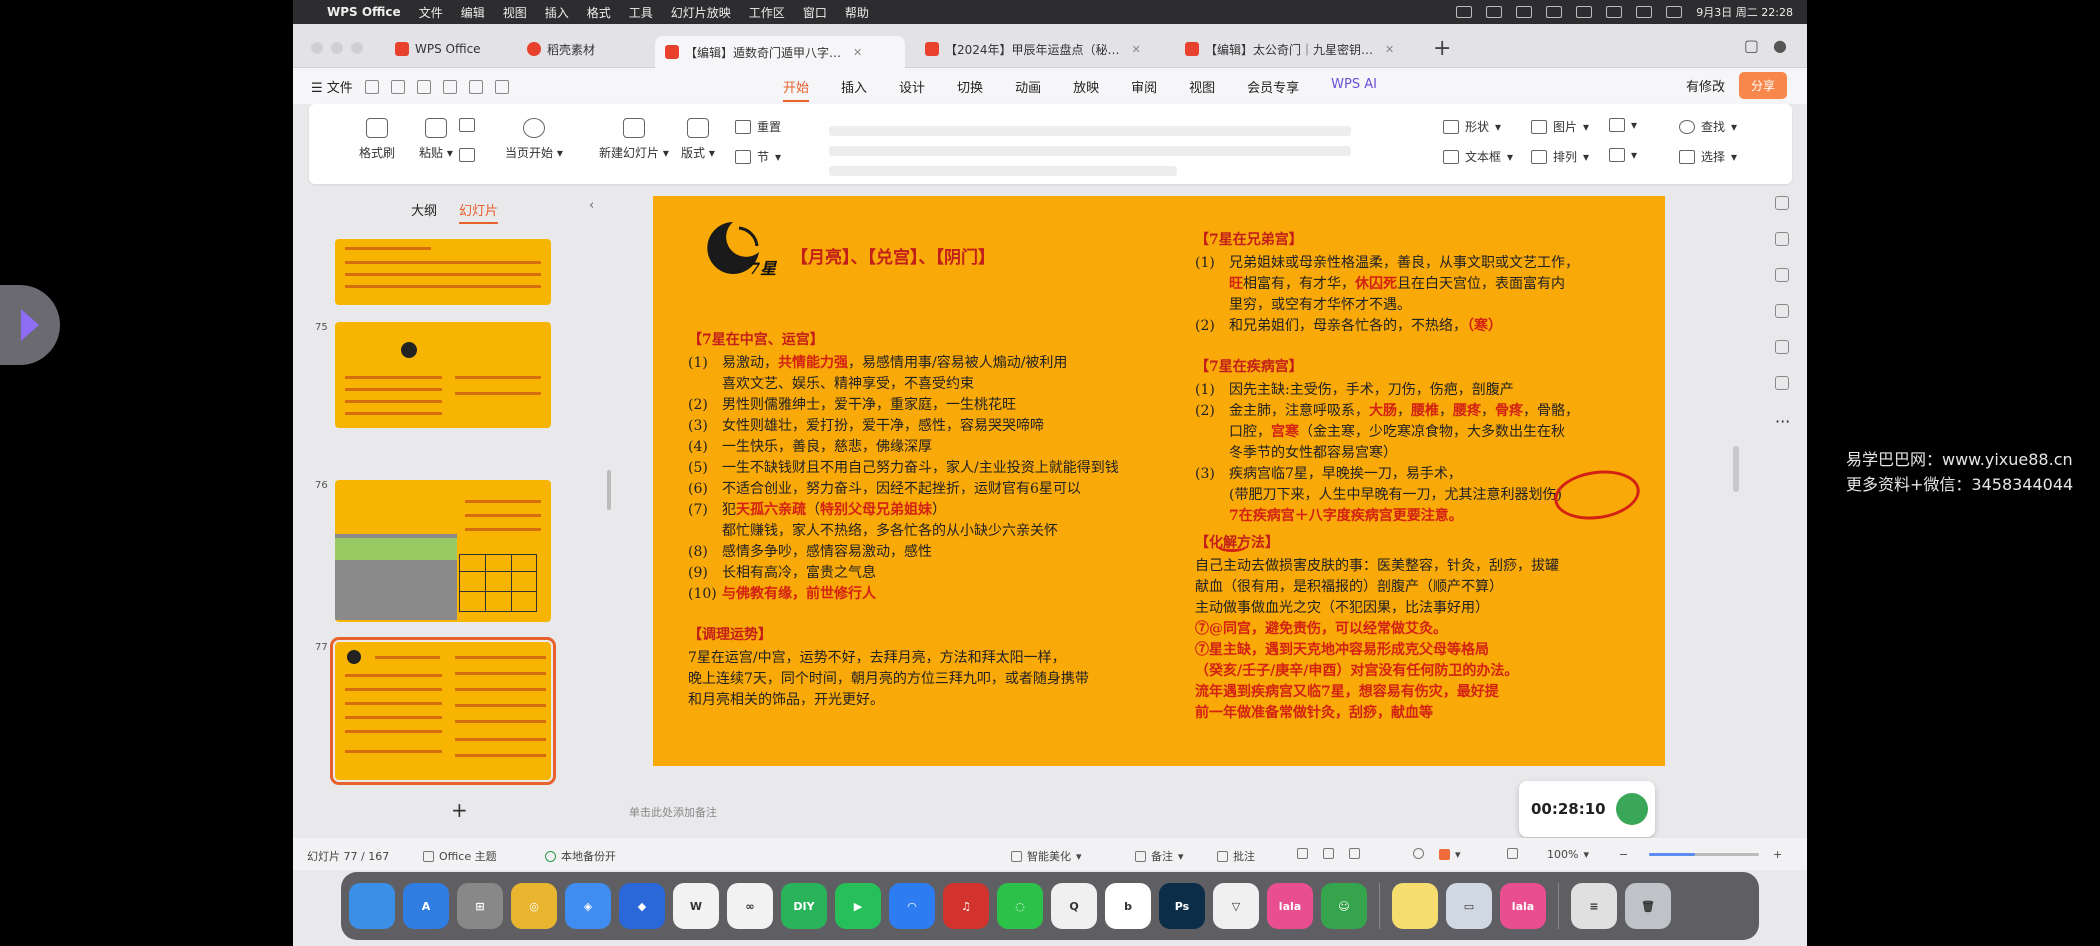 This screenshot has width=2100, height=946. What do you see at coordinates (1751, 45) in the screenshot?
I see `window-layout-icon: ▢` at bounding box center [1751, 45].